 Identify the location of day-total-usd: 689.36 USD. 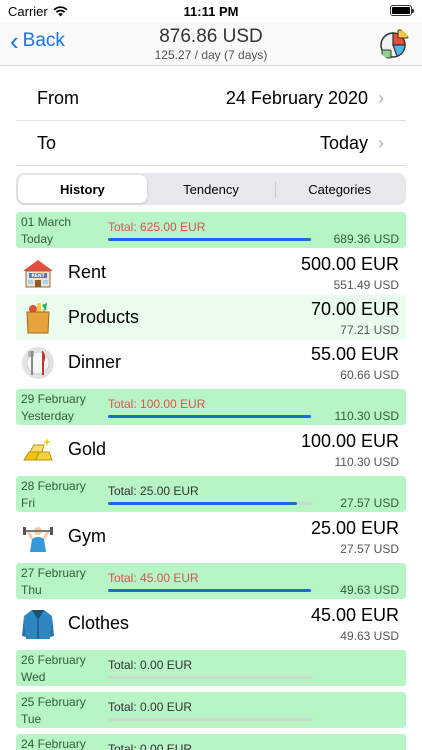
(366, 239).